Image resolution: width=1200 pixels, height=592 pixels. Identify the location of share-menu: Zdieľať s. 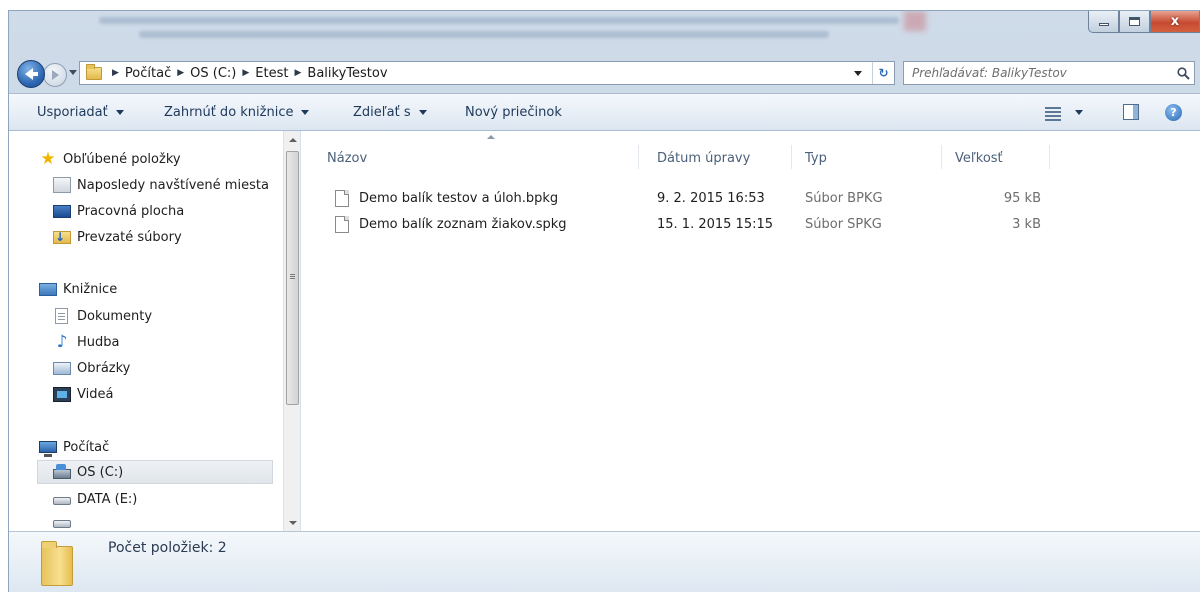
(390, 112).